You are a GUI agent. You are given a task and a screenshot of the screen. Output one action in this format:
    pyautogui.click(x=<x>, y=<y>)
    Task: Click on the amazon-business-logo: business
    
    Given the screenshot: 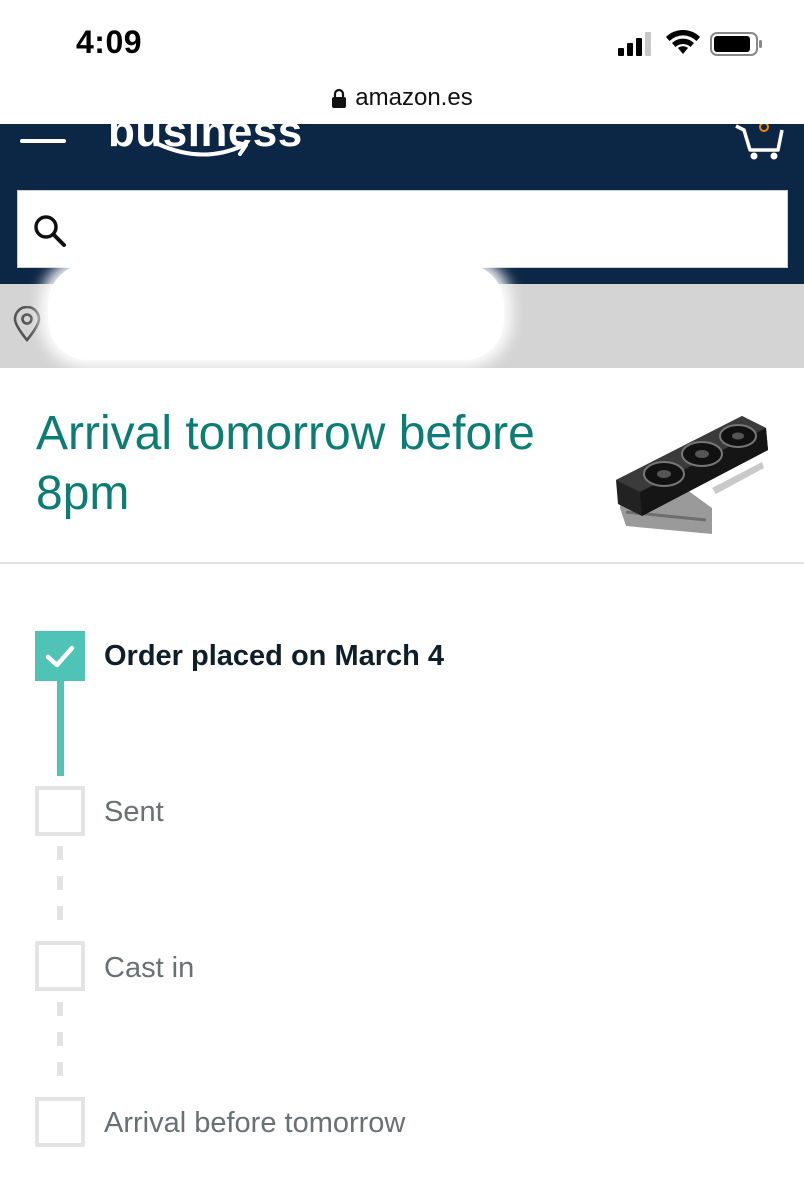 What is the action you would take?
    pyautogui.click(x=205, y=148)
    